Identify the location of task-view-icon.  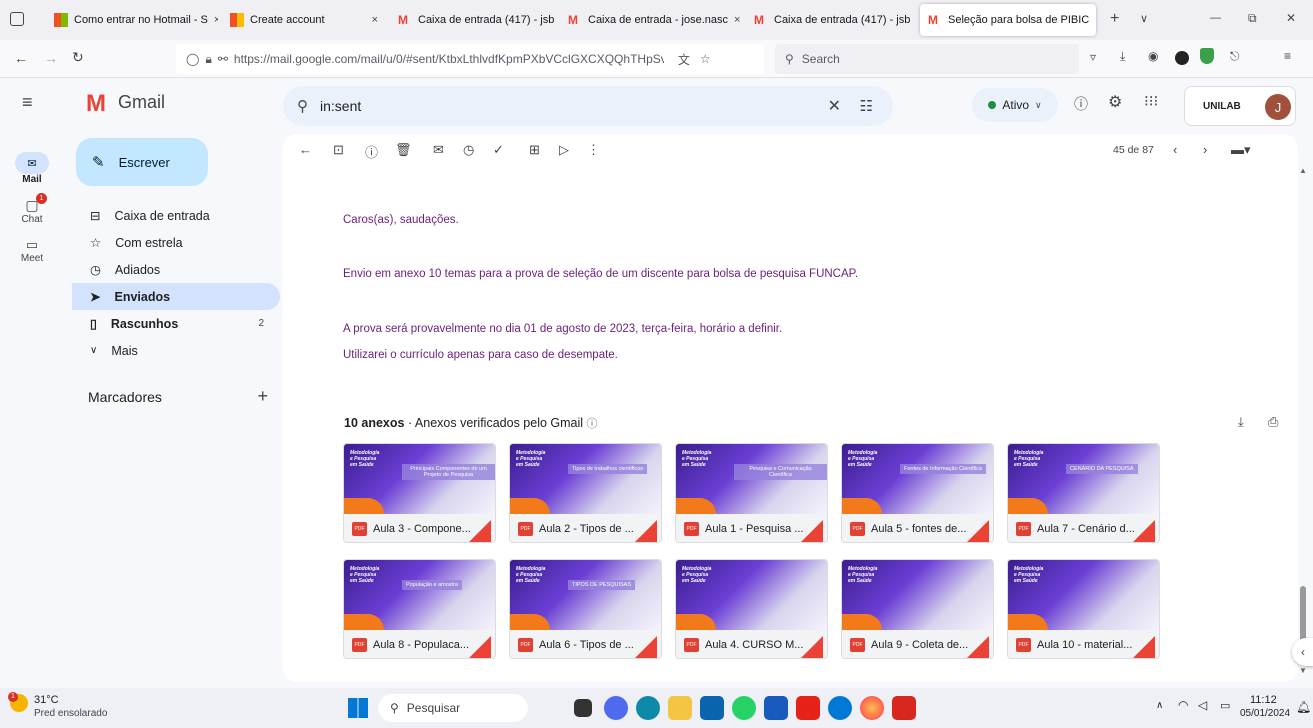
(583, 708).